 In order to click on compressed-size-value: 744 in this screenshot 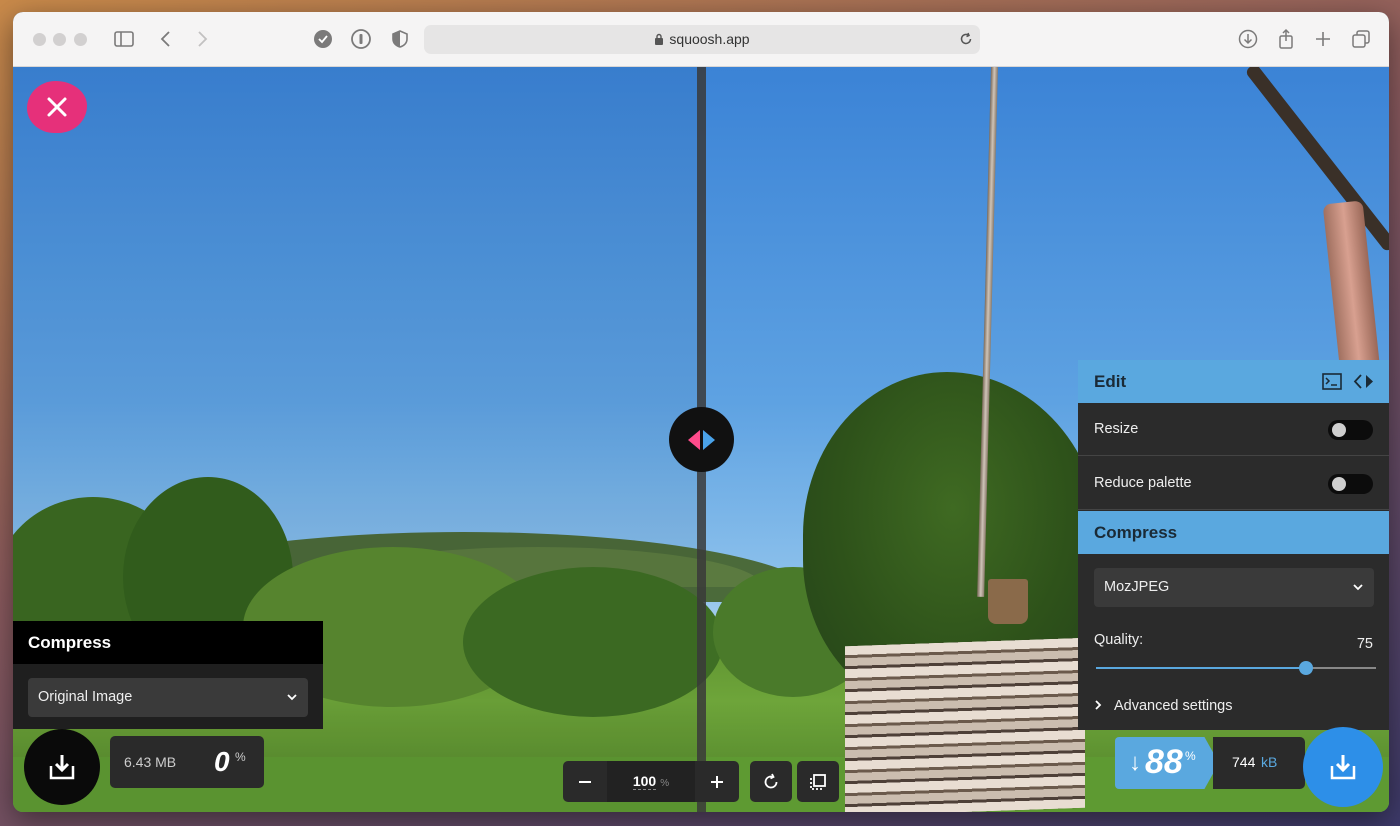, I will do `click(1244, 762)`.